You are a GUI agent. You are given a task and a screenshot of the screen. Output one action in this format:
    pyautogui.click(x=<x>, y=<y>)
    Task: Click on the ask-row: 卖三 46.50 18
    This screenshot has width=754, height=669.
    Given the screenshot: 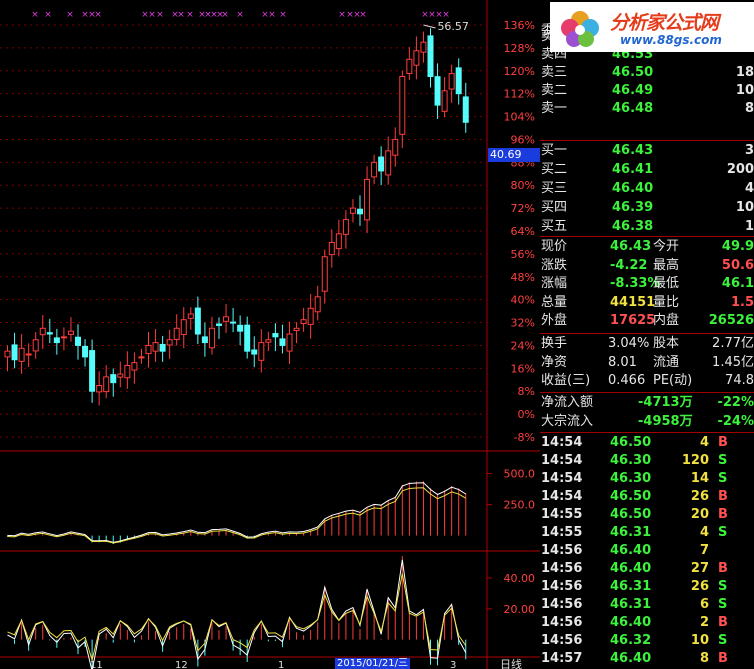 What is the action you would take?
    pyautogui.click(x=647, y=73)
    